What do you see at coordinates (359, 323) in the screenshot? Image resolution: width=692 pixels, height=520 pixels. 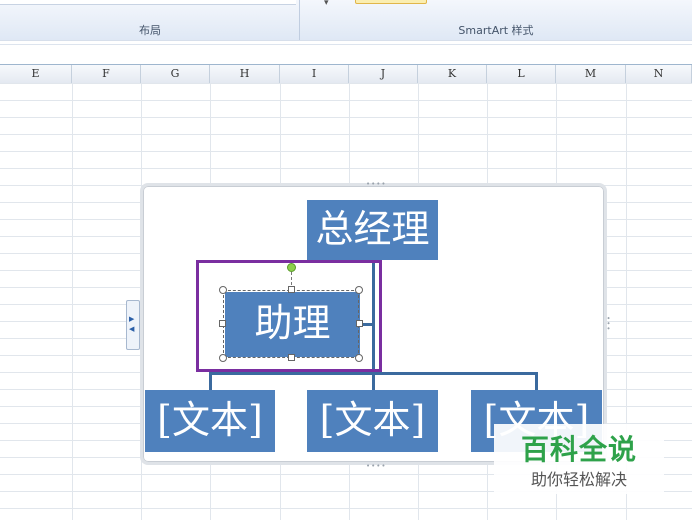 I see `resize-handle-right` at bounding box center [359, 323].